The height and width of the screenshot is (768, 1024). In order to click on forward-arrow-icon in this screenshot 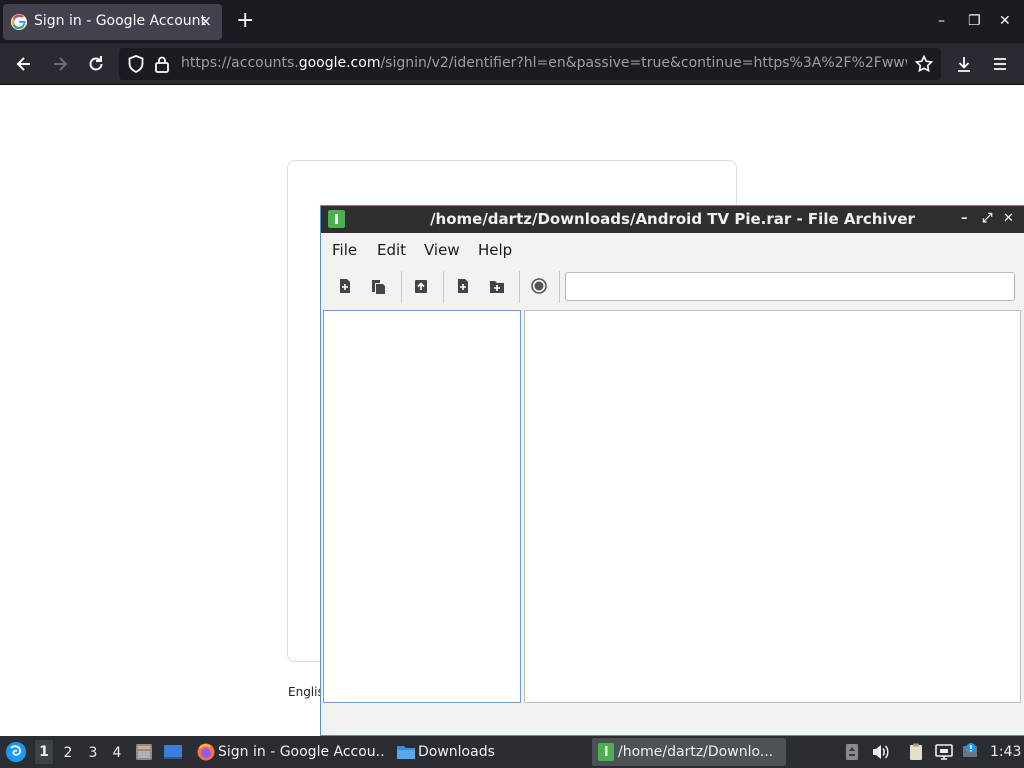, I will do `click(60, 64)`.